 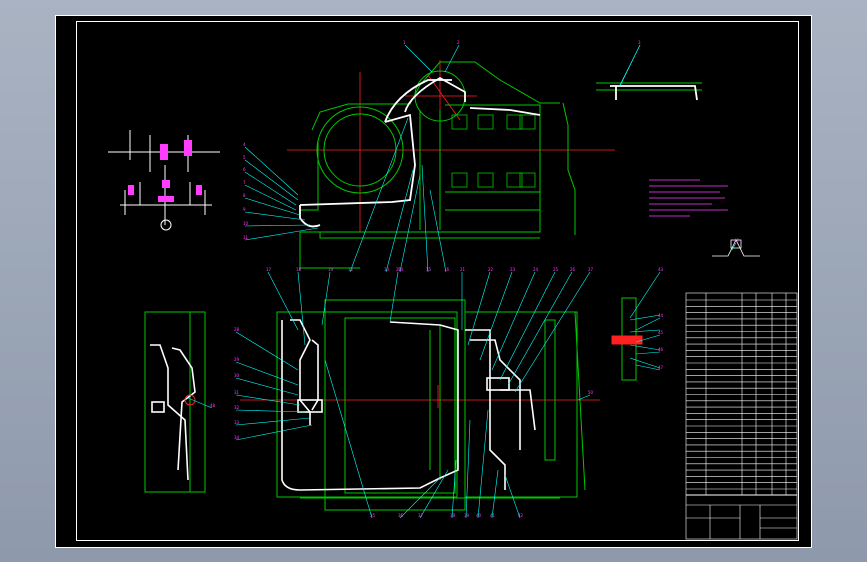 What do you see at coordinates (493, 515) in the screenshot?
I see `balloon-label: 41` at bounding box center [493, 515].